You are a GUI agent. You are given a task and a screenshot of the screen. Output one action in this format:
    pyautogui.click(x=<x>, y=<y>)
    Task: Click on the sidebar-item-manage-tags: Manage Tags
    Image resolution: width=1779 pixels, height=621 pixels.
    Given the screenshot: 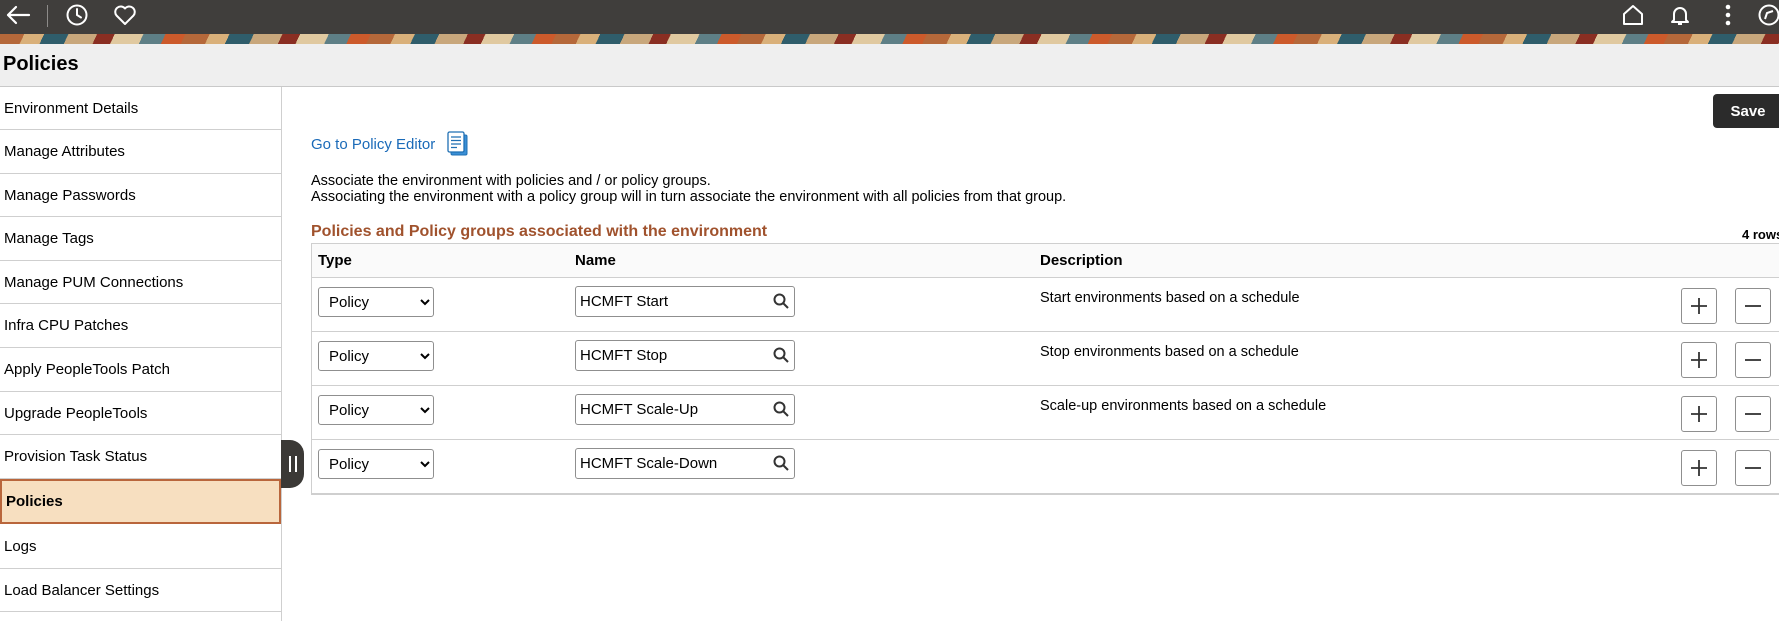 What is the action you would take?
    pyautogui.click(x=140, y=239)
    